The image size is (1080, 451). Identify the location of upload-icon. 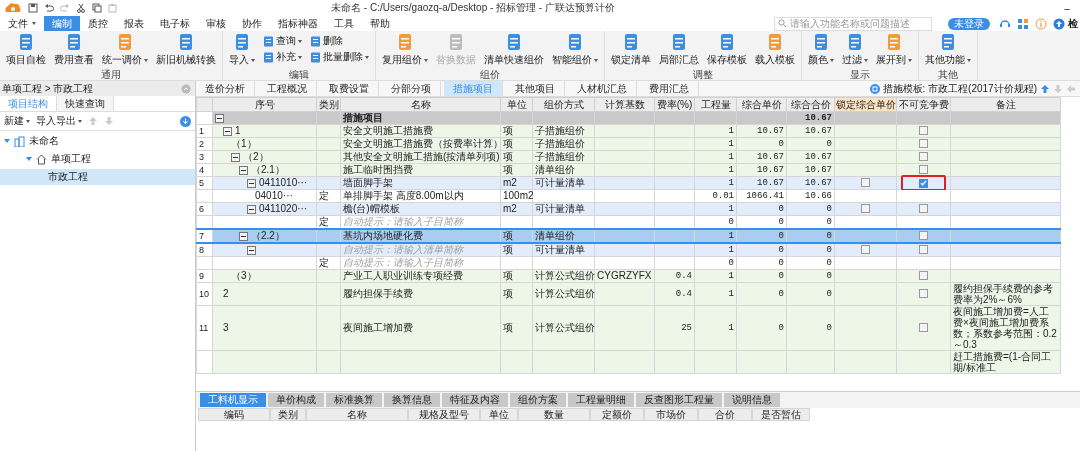
(1059, 23).